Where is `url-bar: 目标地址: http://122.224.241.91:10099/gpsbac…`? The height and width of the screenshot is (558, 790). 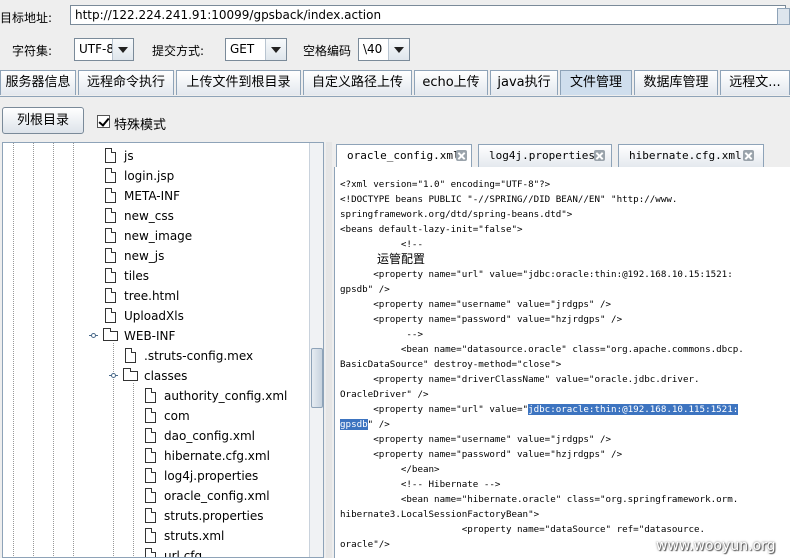
url-bar: 目标地址: http://122.224.241.91:10099/gpsbac… is located at coordinates (395, 16).